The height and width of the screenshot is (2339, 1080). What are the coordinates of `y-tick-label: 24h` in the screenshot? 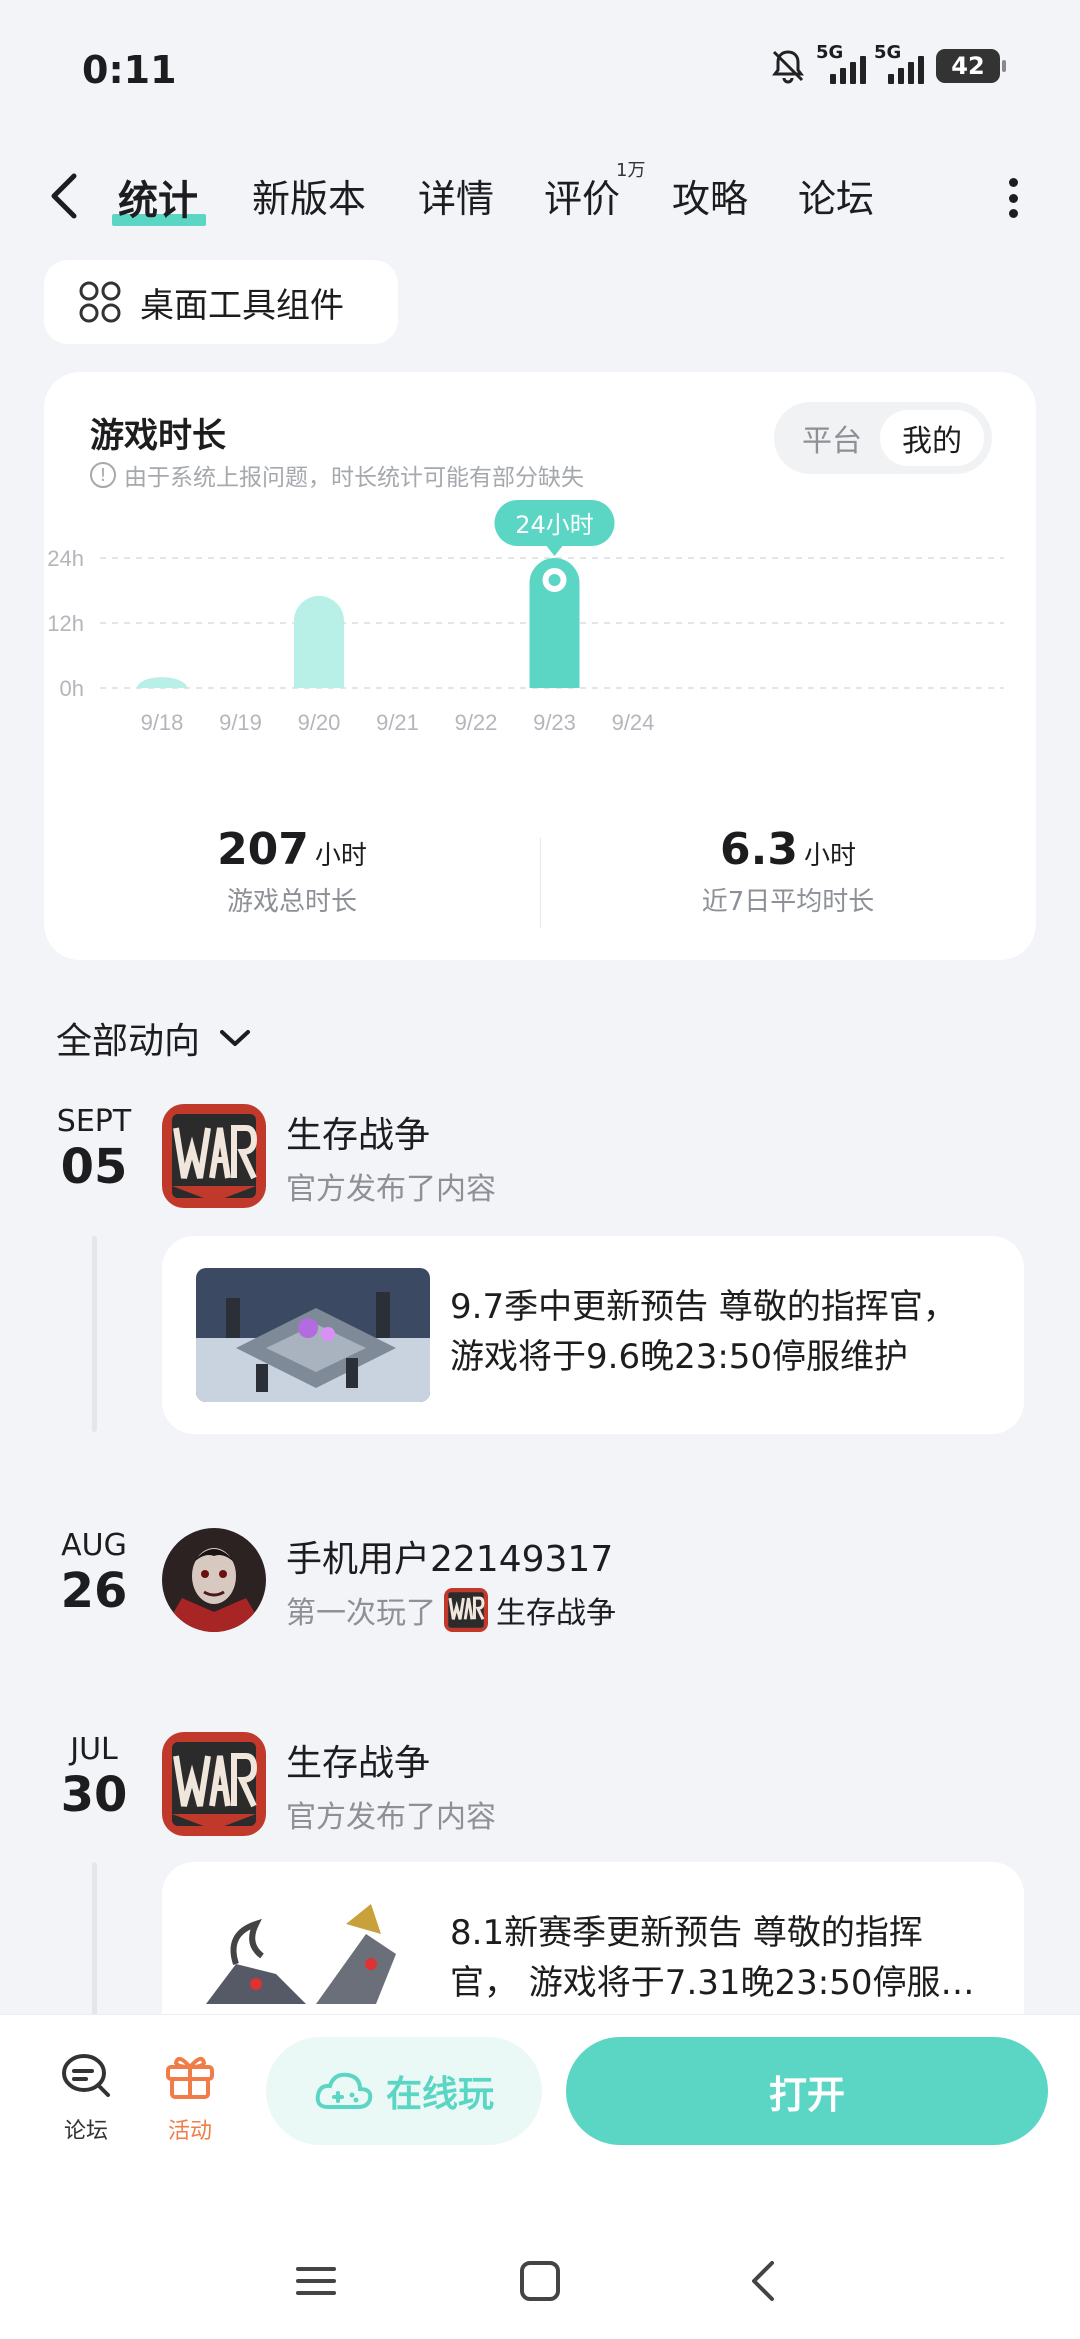 It's located at (65, 558).